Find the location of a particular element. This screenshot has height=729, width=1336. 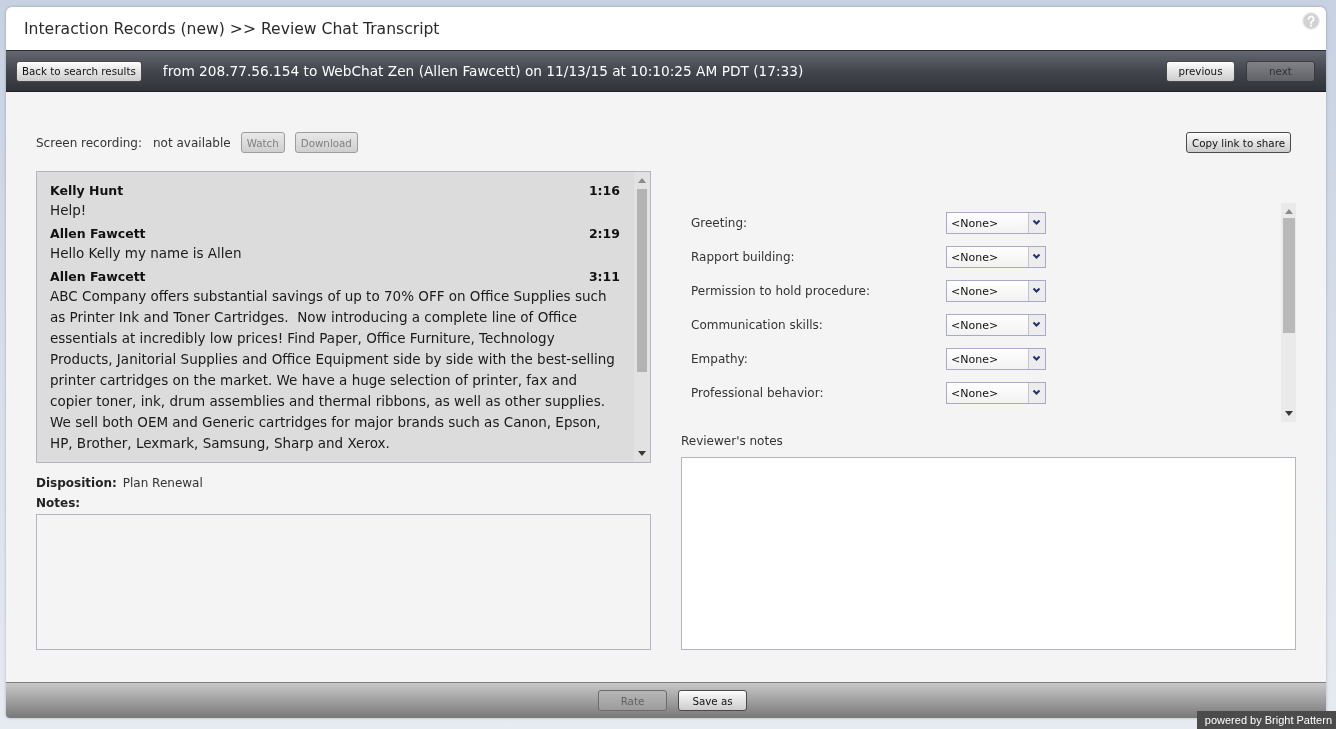

branding-label: powered by Bright Pattern is located at coordinates (1266, 720).